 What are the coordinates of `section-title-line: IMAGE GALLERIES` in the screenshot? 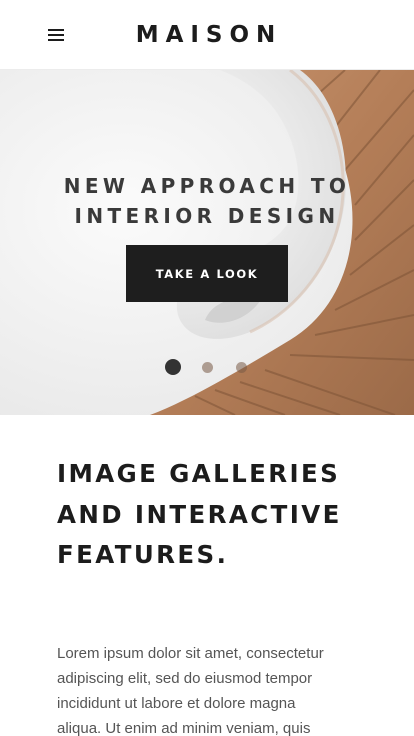 It's located at (199, 473).